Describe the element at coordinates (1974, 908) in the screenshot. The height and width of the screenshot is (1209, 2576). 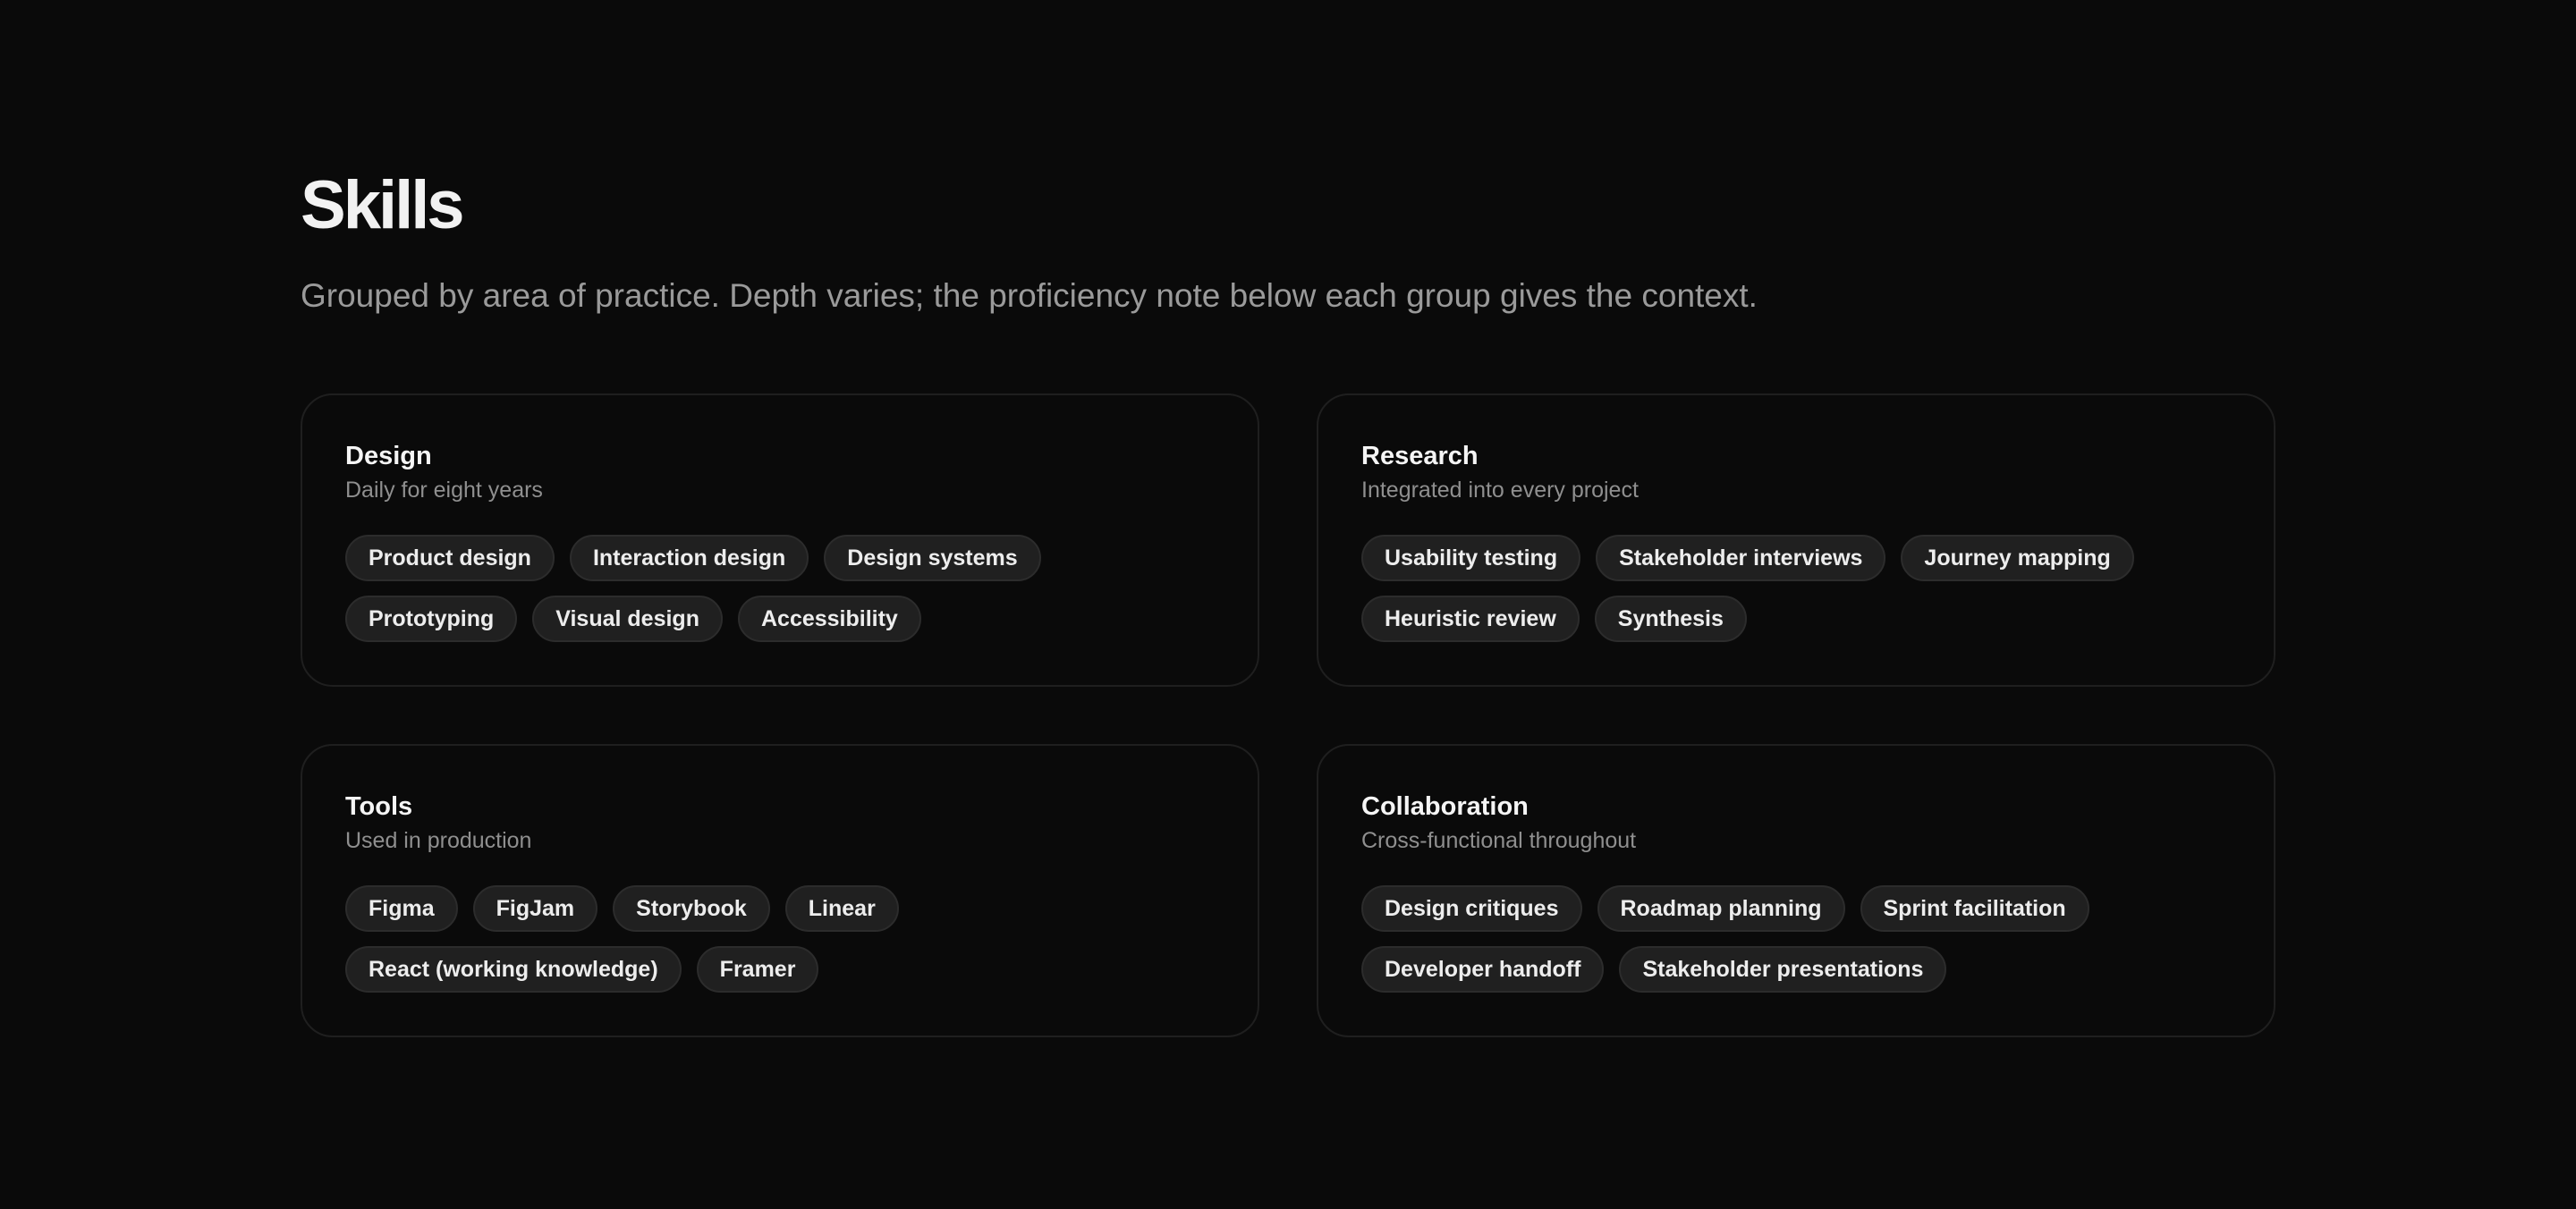
I see `skill-tag: Sprint facilitation` at that location.